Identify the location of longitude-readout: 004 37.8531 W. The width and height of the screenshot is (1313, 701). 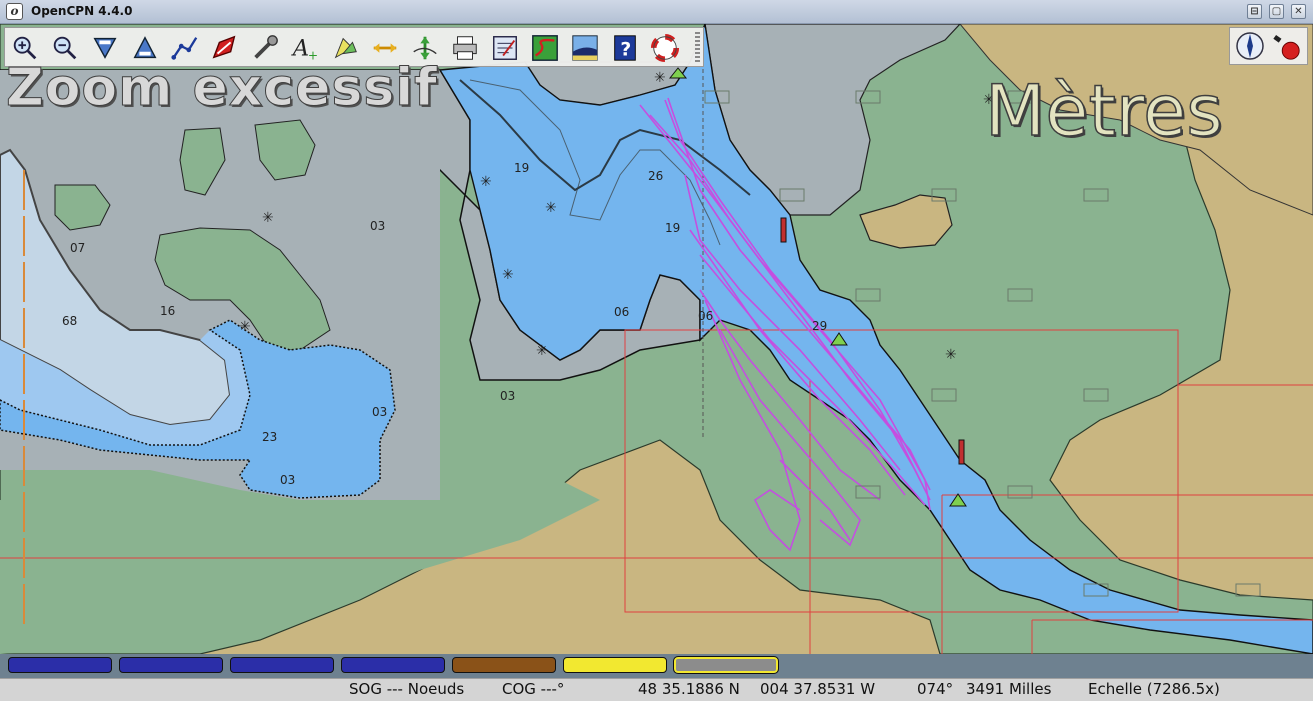
(818, 689).